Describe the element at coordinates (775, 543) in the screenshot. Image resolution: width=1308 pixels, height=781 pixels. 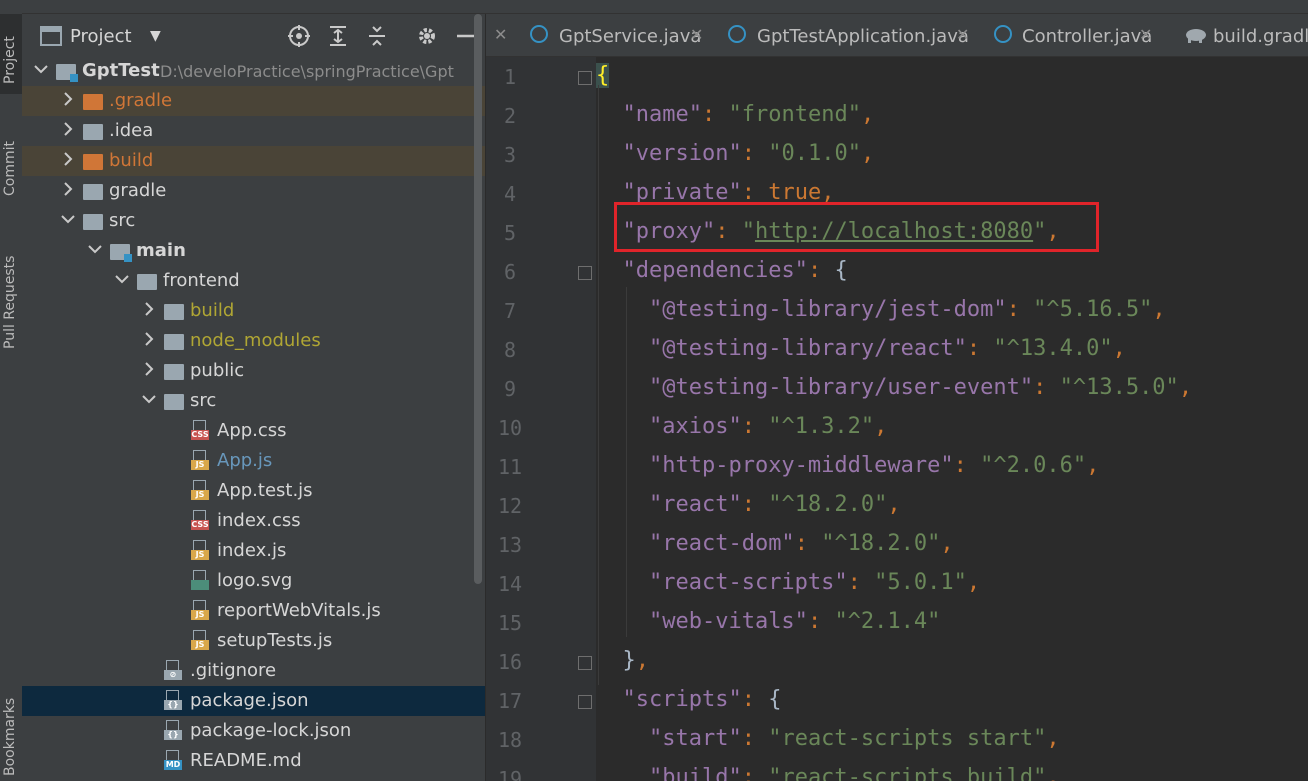
I see `code-line: "react-dom": "^18.2.0",` at that location.